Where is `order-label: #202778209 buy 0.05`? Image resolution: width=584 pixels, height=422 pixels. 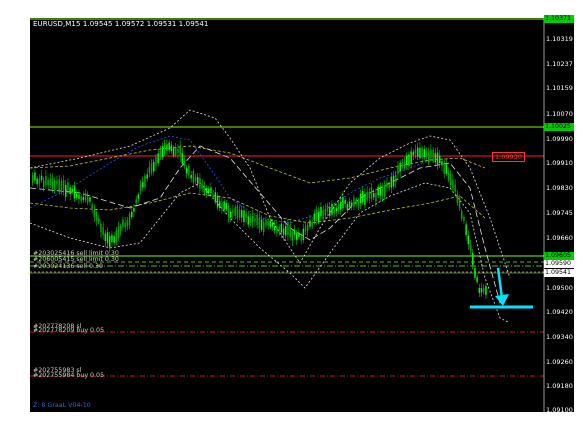
order-label: #202778209 buy 0.05 is located at coordinates (68, 330).